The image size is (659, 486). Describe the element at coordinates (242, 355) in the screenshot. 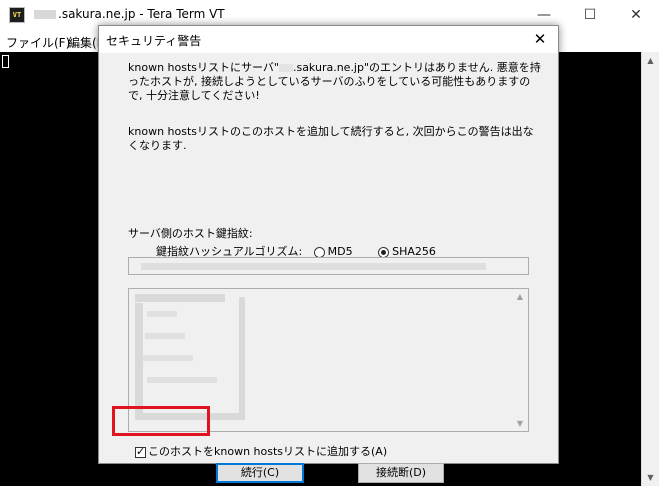

I see `redacted-randomart-right` at that location.